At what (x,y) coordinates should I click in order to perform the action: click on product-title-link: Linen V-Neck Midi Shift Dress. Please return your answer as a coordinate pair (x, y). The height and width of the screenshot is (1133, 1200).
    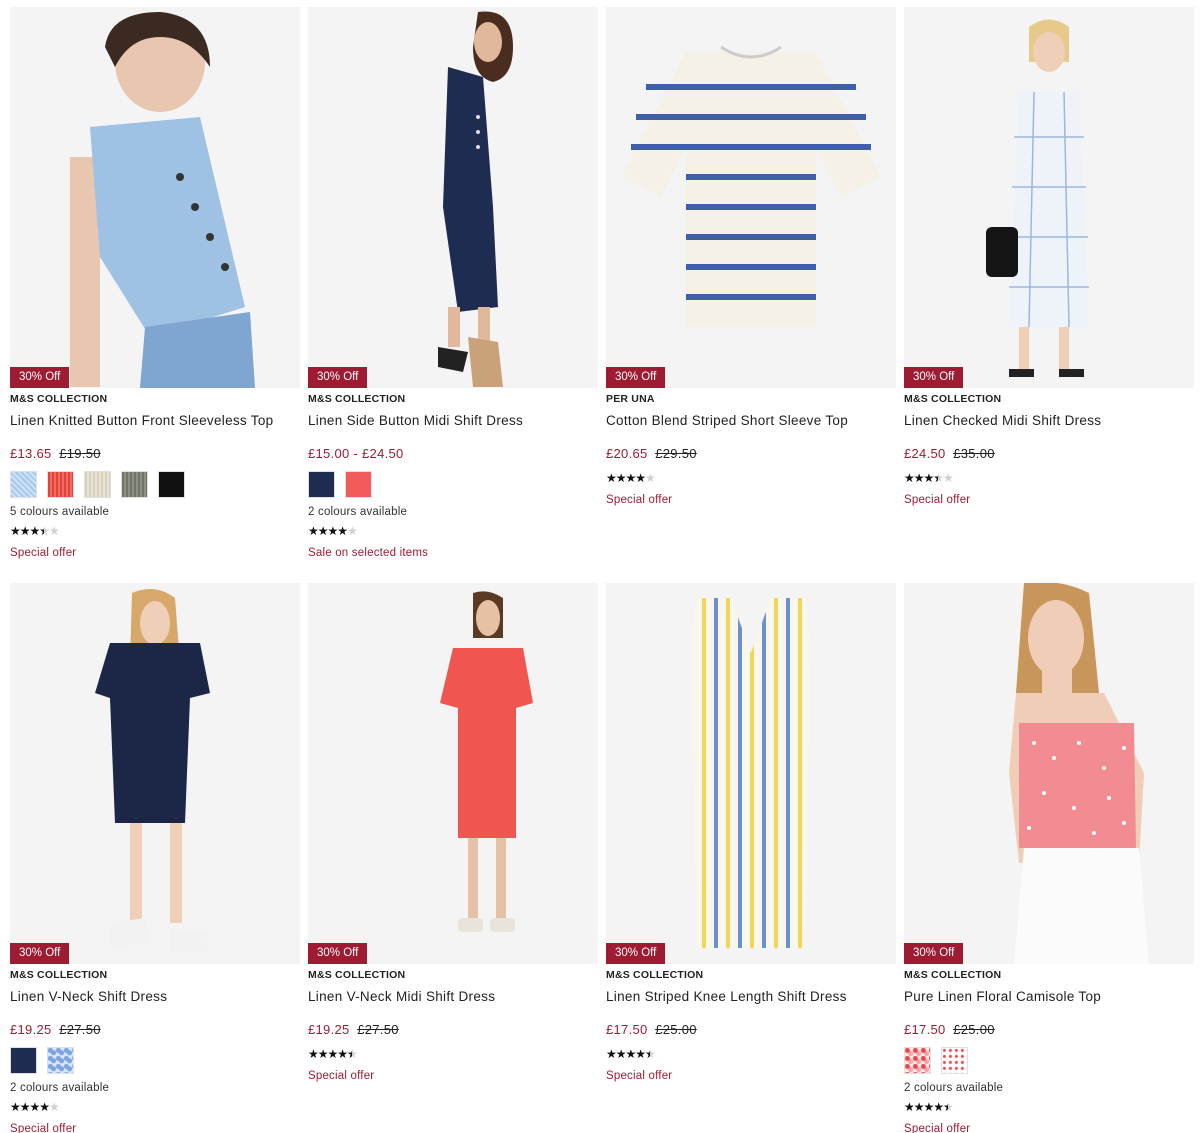
    Looking at the image, I should click on (453, 997).